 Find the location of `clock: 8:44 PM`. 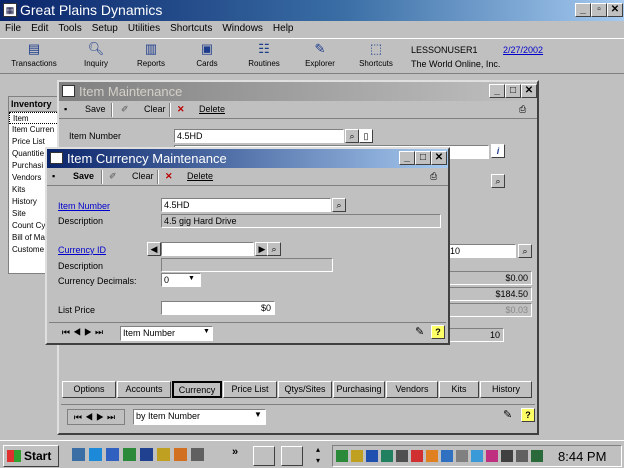

clock: 8:44 PM is located at coordinates (582, 456).